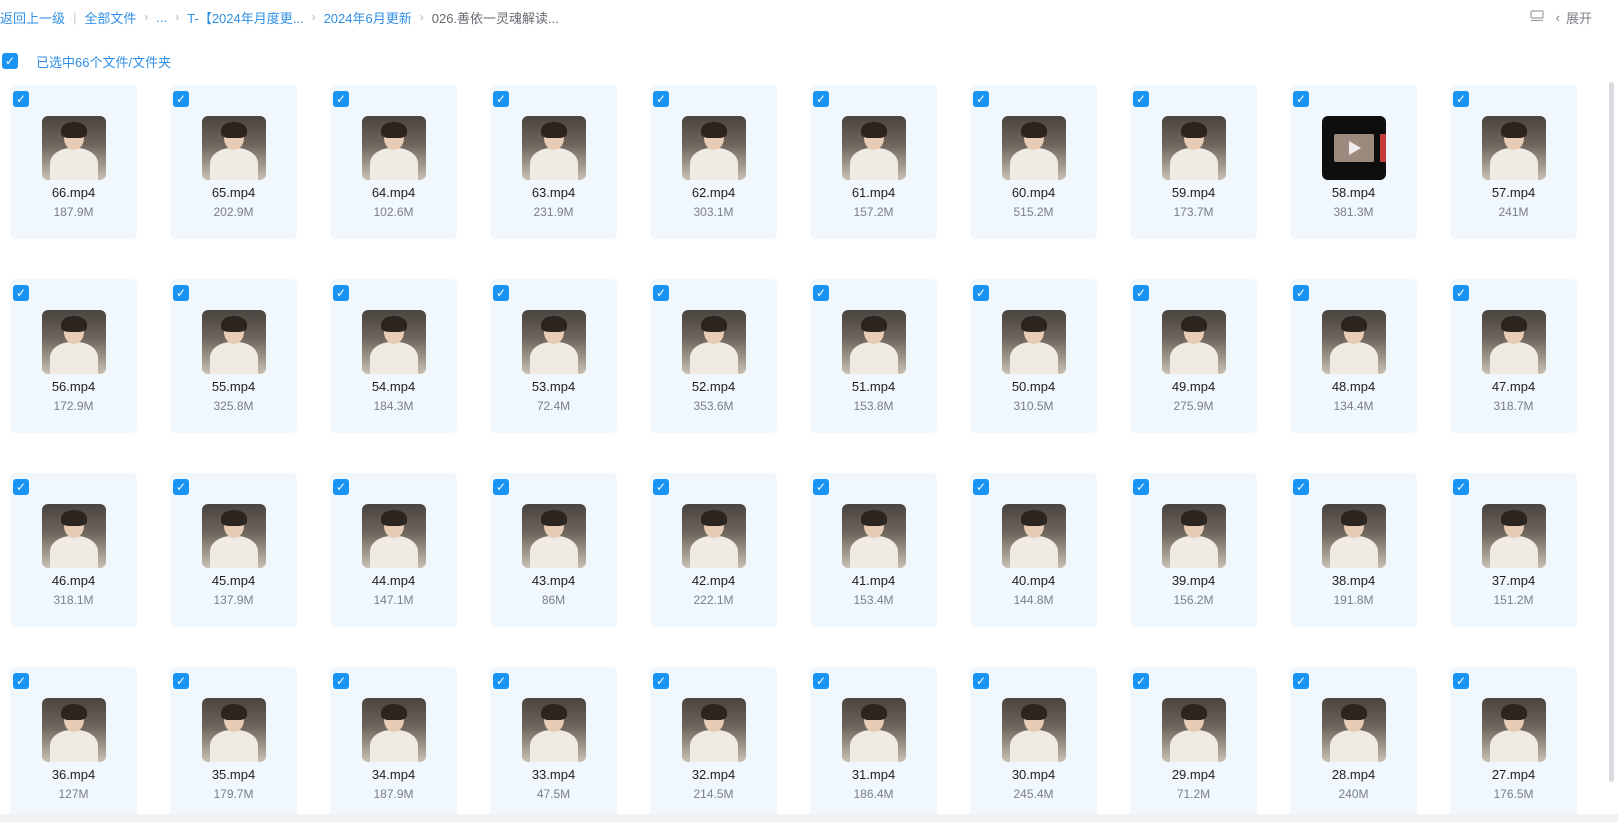  Describe the element at coordinates (393, 162) in the screenshot. I see `file-card: ✓ 64.mp4 102.6M` at that location.